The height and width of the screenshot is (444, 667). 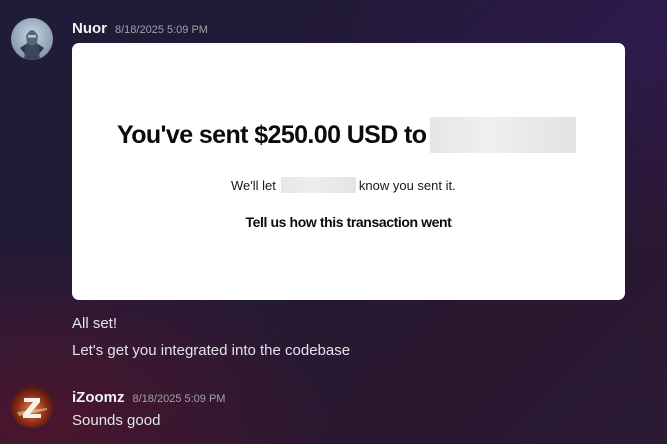 I want to click on message-group-izoomz: iZoomz 8/18/2025 5:09 PM Sounds good, so click(x=333, y=412).